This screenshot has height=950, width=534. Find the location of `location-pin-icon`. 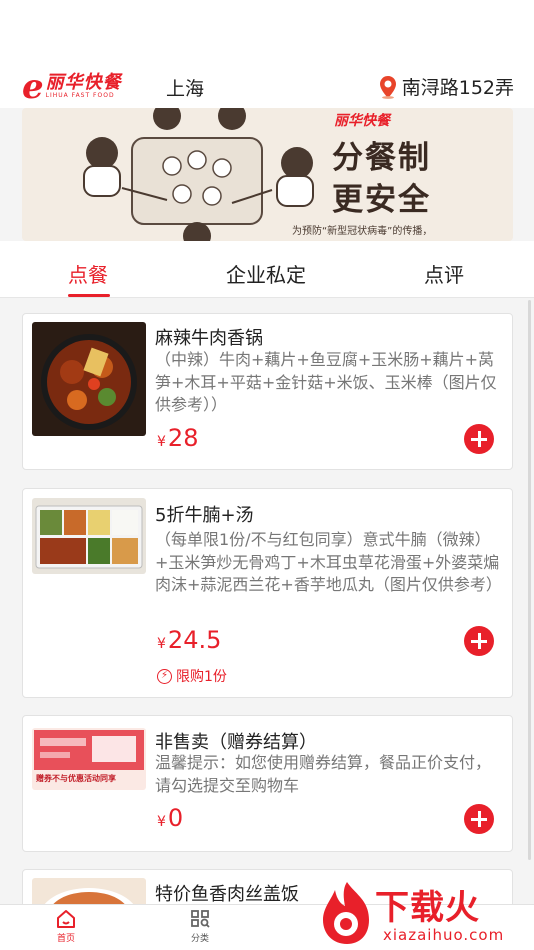

location-pin-icon is located at coordinates (387, 87).